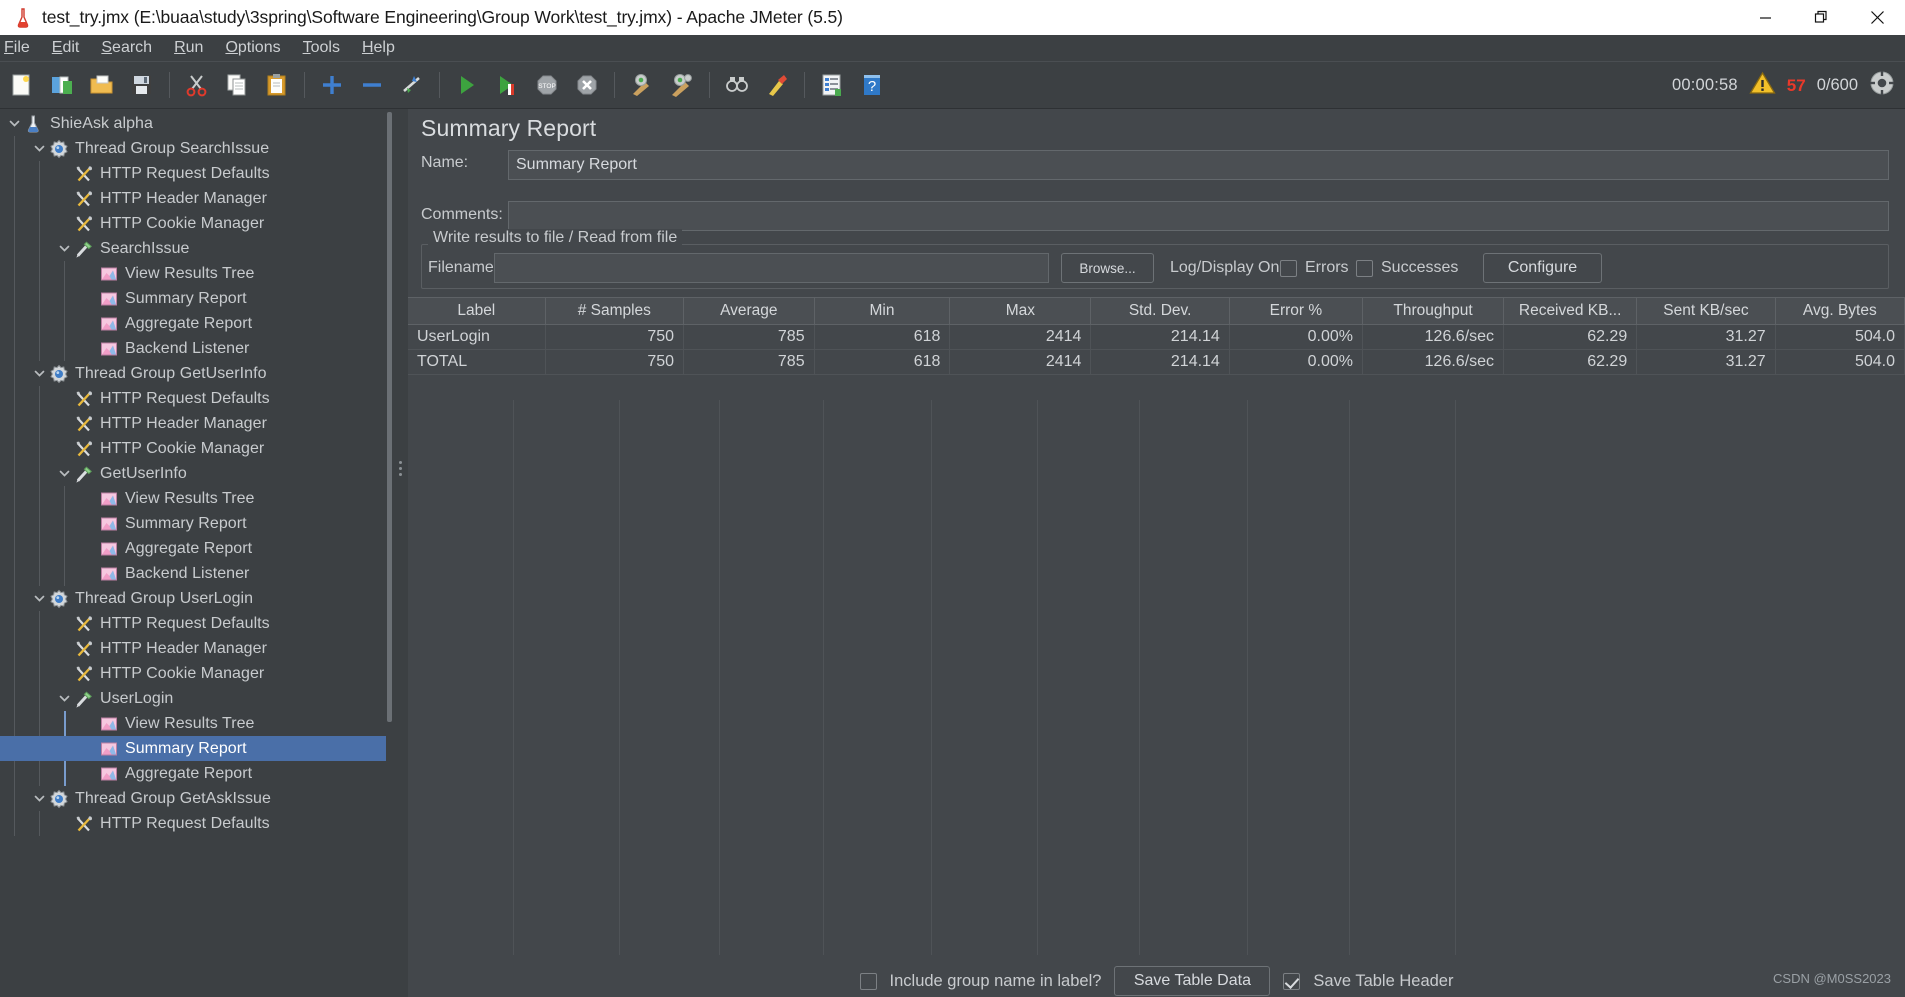 Image resolution: width=1905 pixels, height=997 pixels. Describe the element at coordinates (882, 311) in the screenshot. I see `table-column-header: Min` at that location.